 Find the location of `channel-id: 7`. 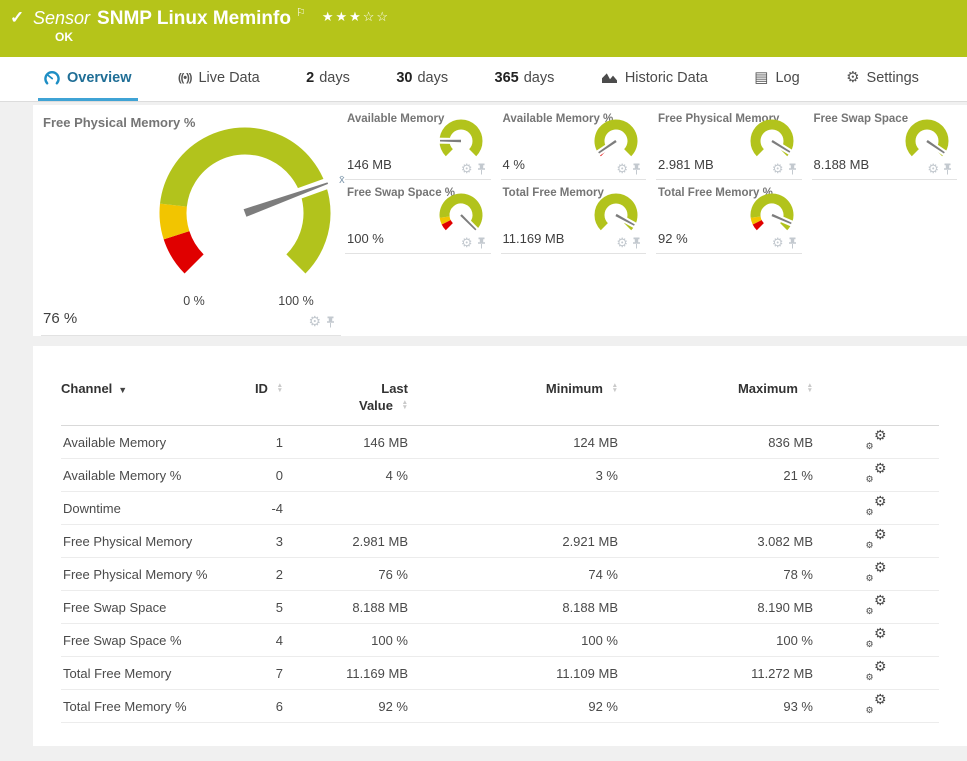

channel-id: 7 is located at coordinates (279, 673).